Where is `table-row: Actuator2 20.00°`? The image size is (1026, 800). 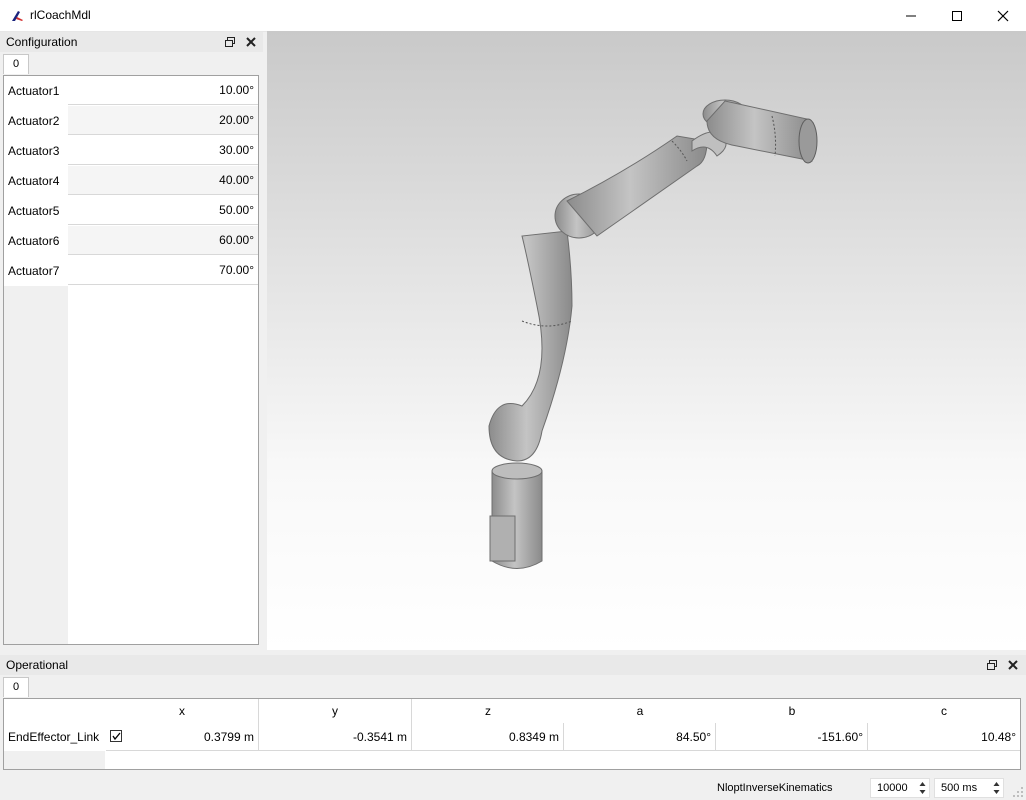
table-row: Actuator2 20.00° is located at coordinates (131, 121).